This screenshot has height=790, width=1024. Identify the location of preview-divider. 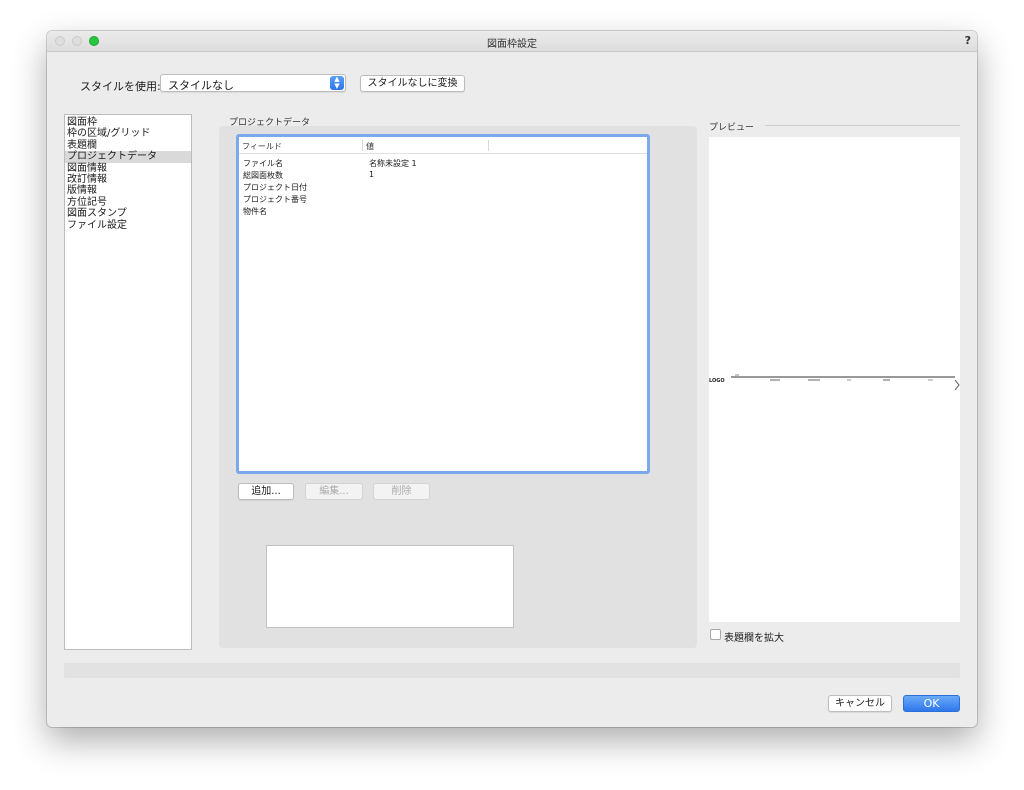
(862, 125).